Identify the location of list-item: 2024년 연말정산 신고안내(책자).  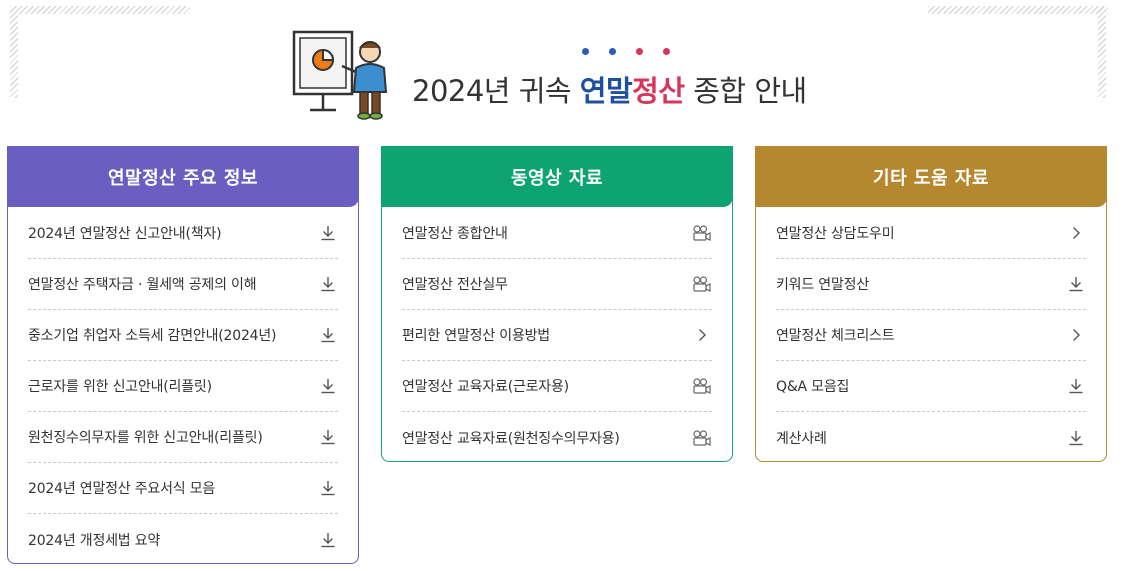
(183, 233).